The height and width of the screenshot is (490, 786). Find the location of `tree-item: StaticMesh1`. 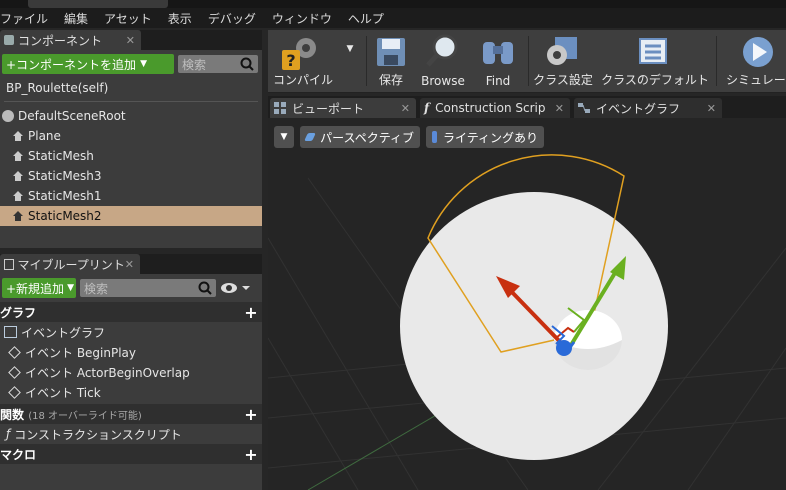

tree-item: StaticMesh1 is located at coordinates (131, 196).